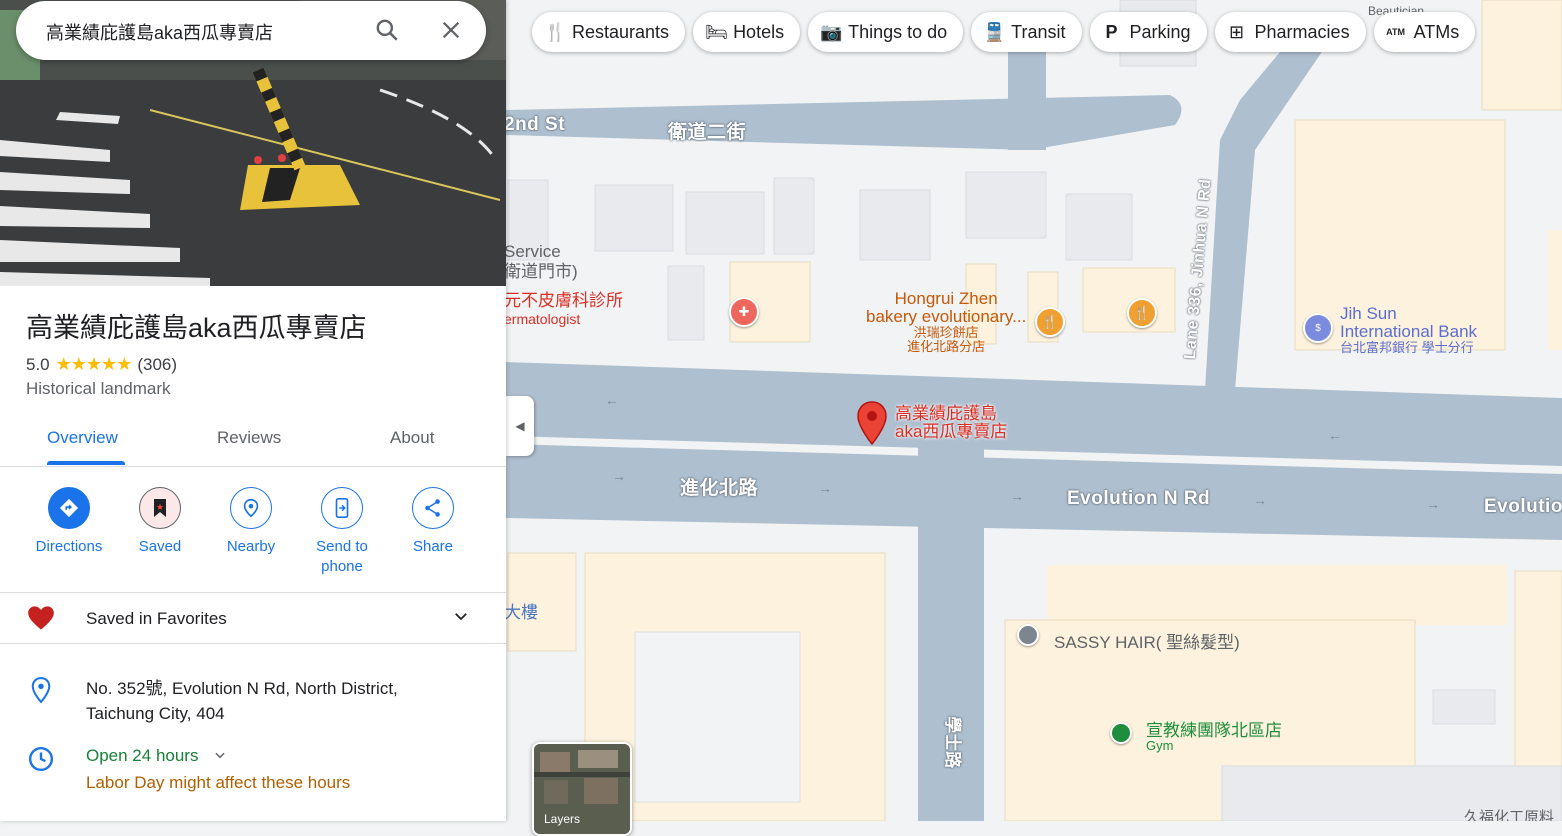 The width and height of the screenshot is (1562, 836). Describe the element at coordinates (1111, 31) in the screenshot. I see `parking-icon: P` at that location.